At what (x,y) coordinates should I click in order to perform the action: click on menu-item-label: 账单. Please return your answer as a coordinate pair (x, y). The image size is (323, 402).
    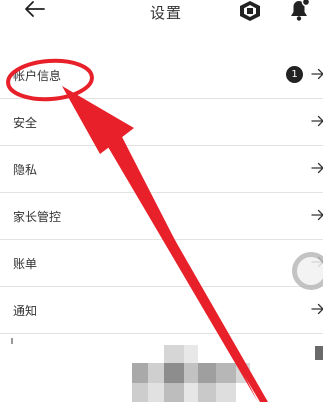
    Looking at the image, I should click on (25, 264).